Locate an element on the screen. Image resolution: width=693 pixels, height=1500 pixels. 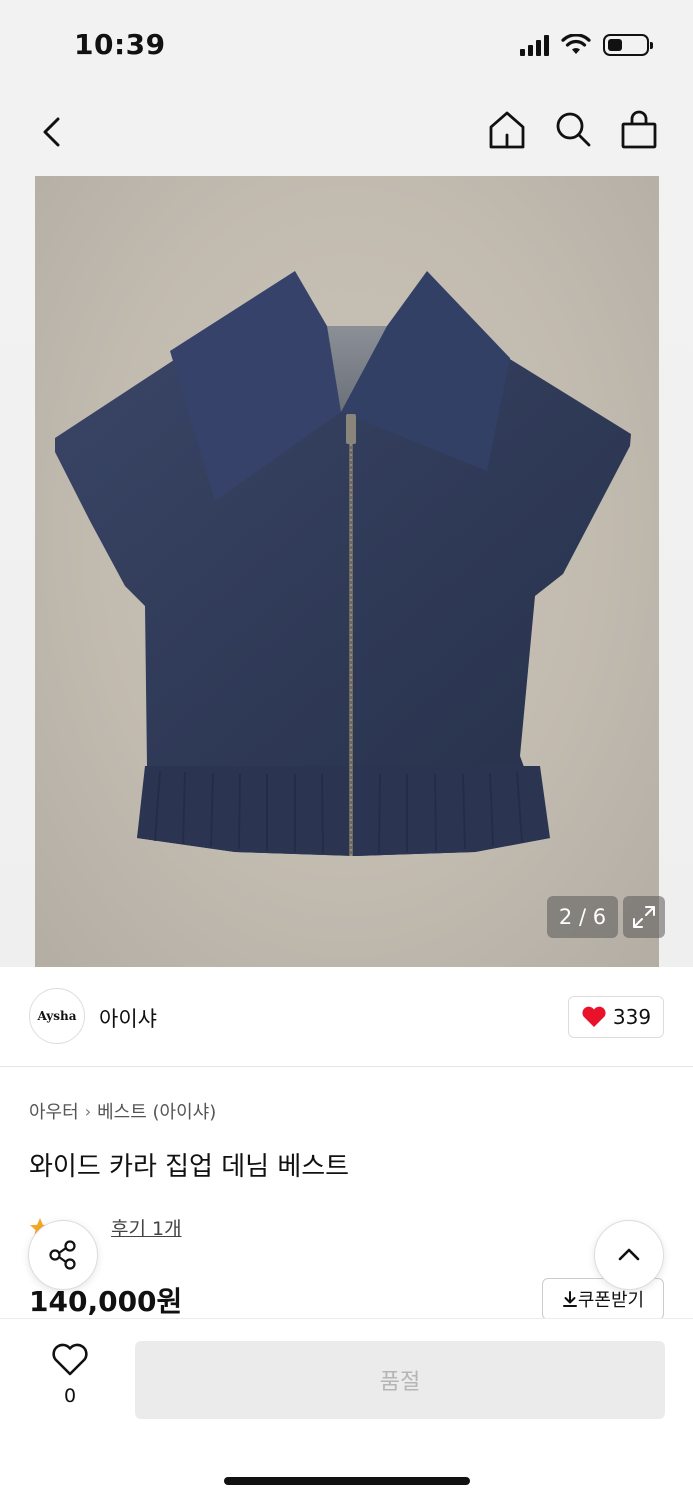
status-icons is located at coordinates (586, 45).